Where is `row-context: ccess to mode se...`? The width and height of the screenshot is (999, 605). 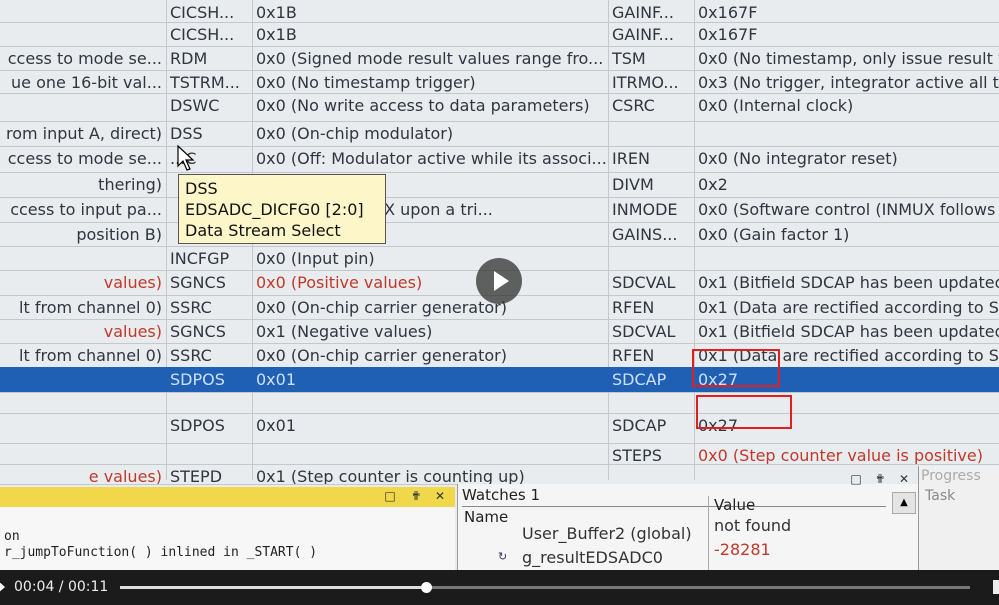 row-context: ccess to mode se... is located at coordinates (84, 58).